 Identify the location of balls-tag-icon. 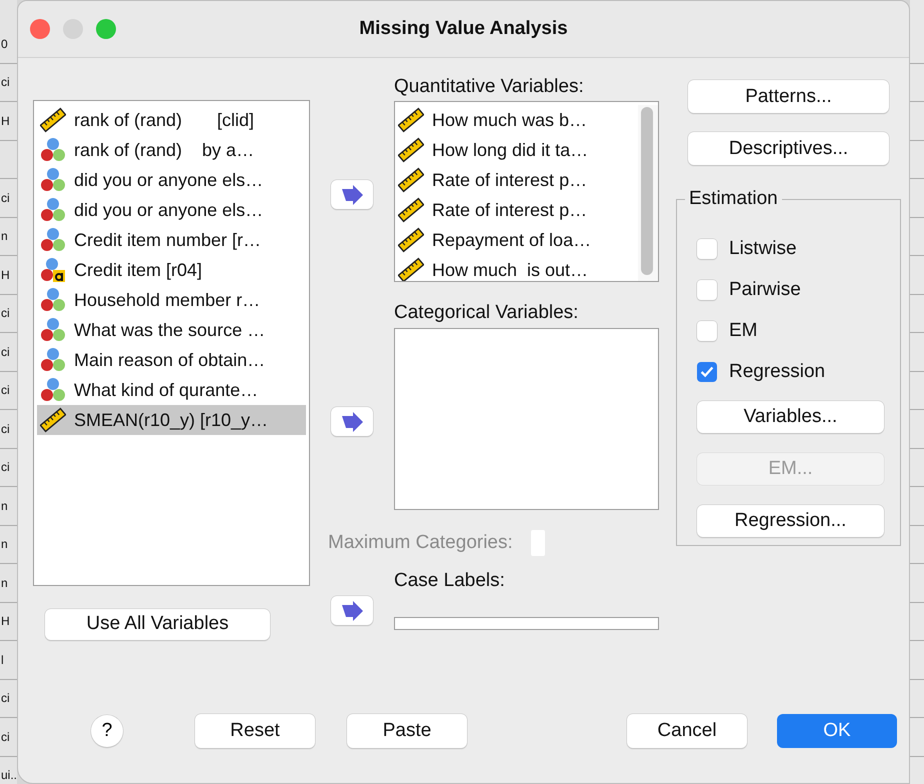
(53, 270).